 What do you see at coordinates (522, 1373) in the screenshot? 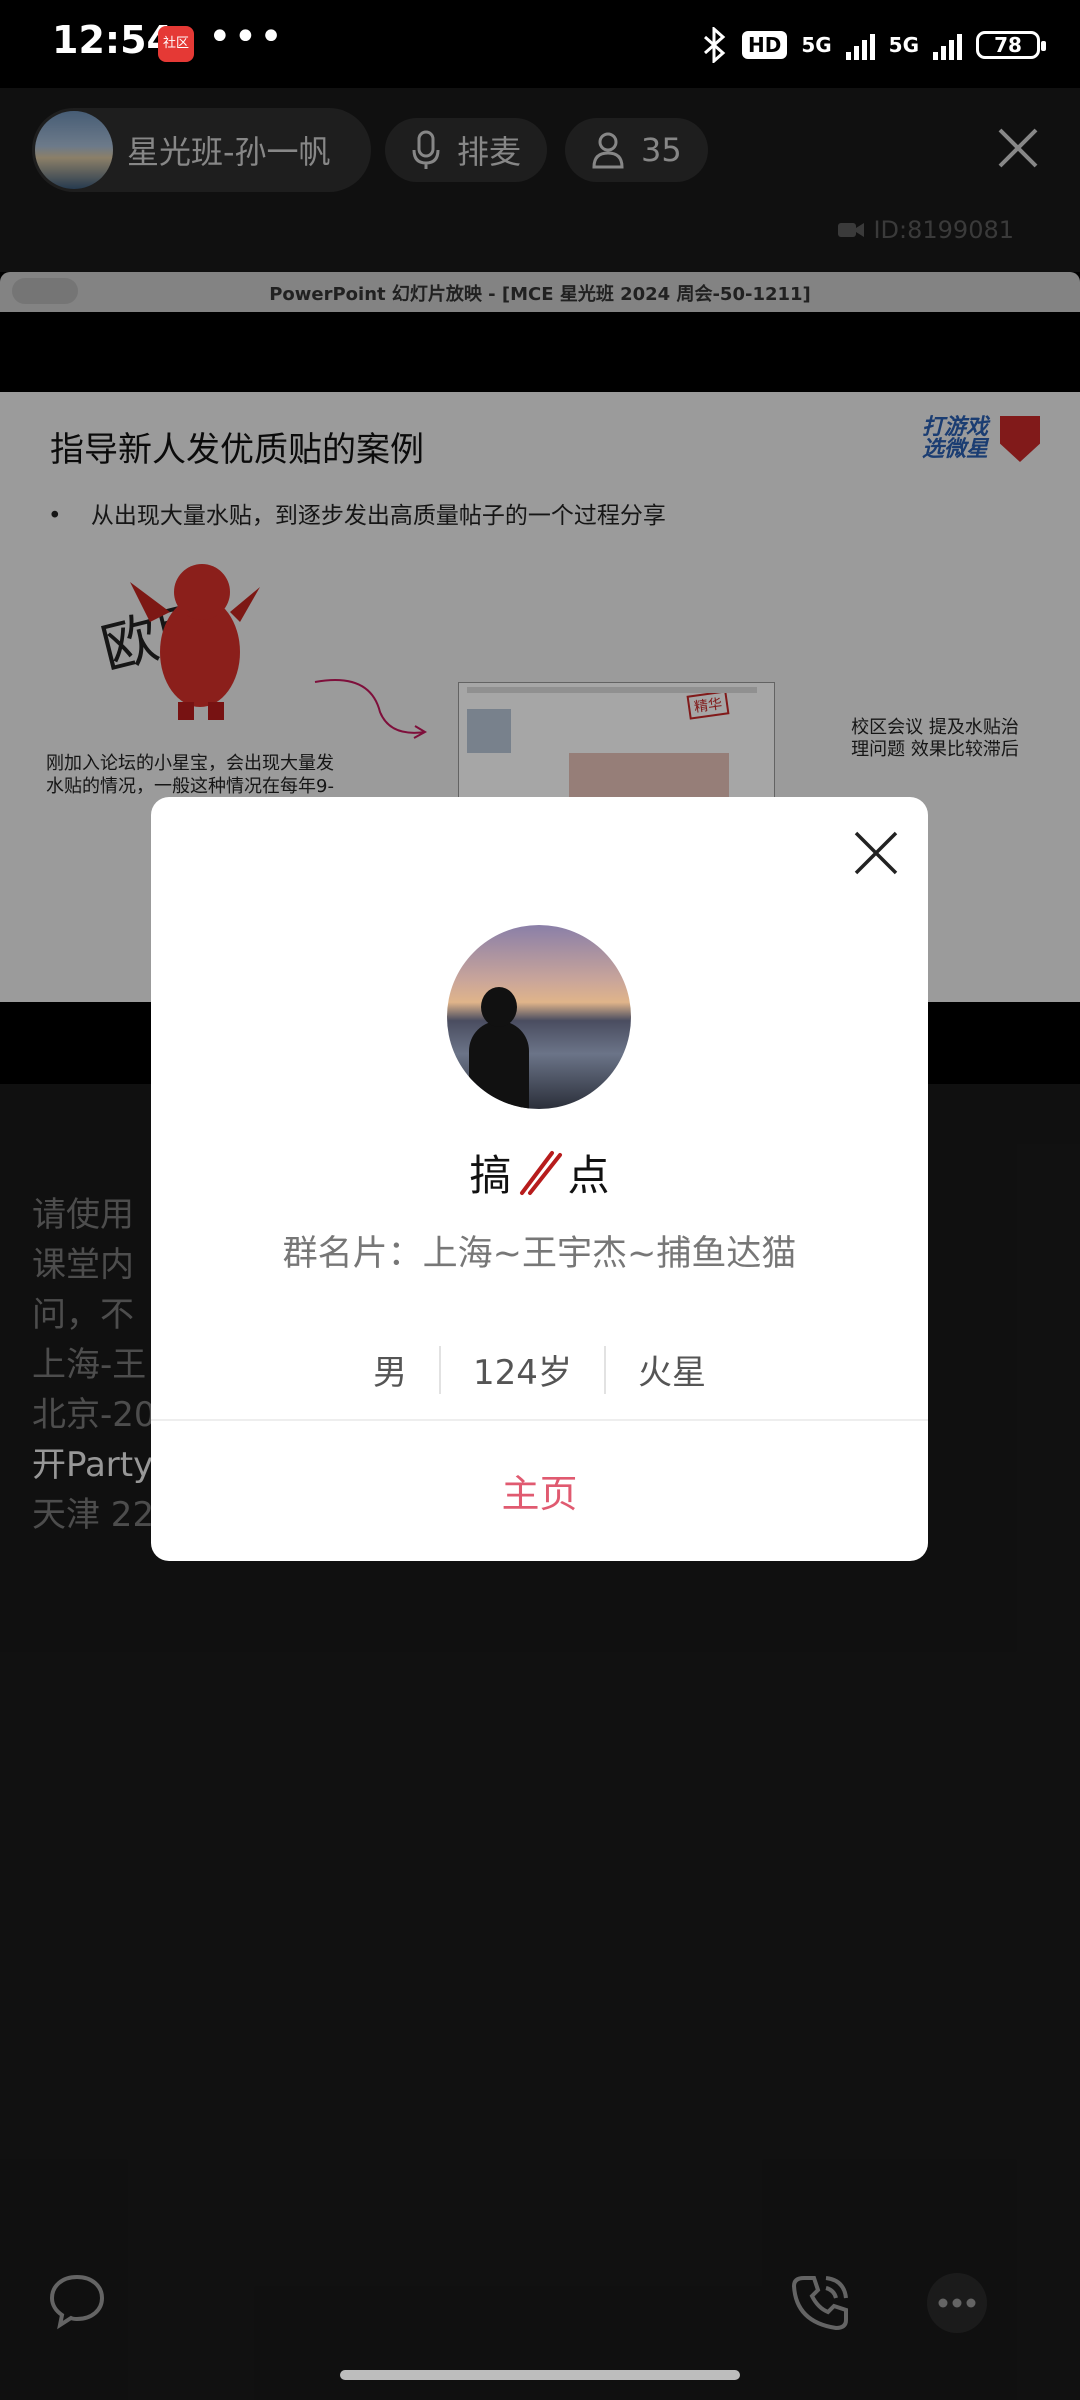
I see `age: 124岁` at bounding box center [522, 1373].